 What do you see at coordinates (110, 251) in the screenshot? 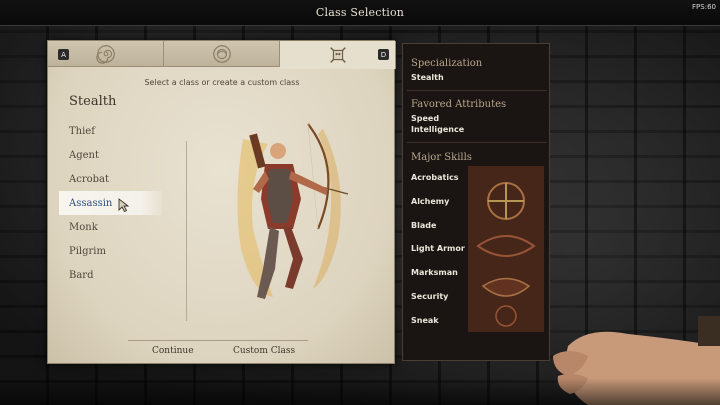
I see `class-item-pilgrim: Pilgrim` at bounding box center [110, 251].